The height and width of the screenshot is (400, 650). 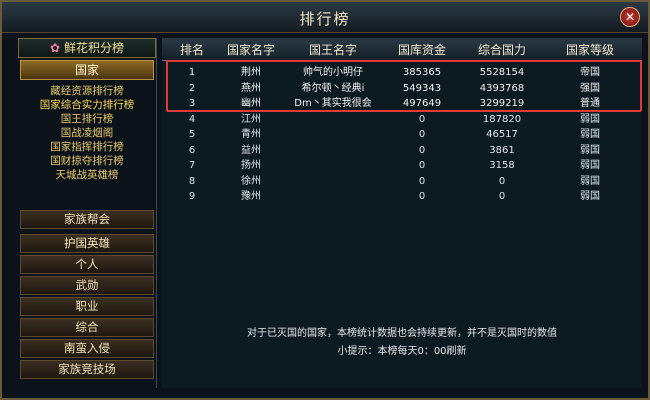 What do you see at coordinates (87, 91) in the screenshot?
I see `submenu-item: 藏经资源排行榜` at bounding box center [87, 91].